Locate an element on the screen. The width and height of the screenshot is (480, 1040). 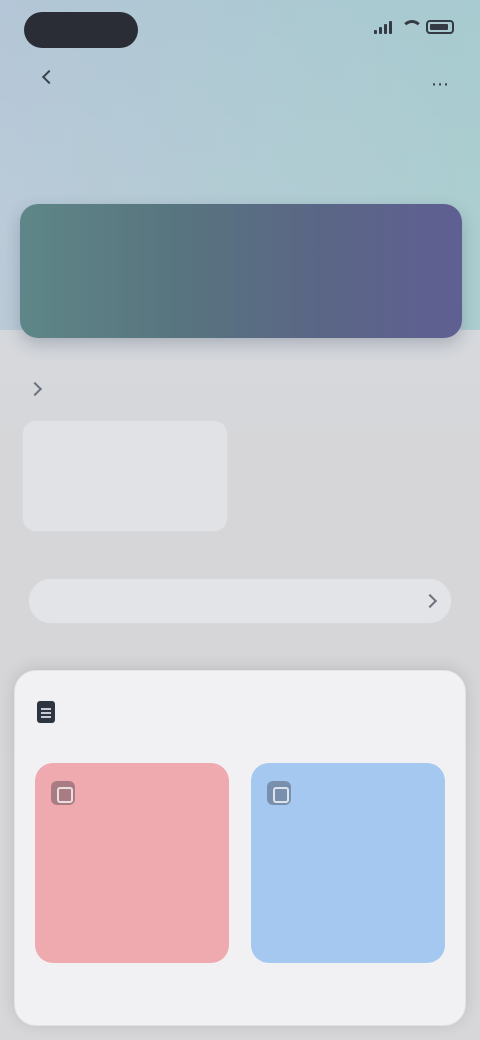
sheet-title is located at coordinates (51, 712).